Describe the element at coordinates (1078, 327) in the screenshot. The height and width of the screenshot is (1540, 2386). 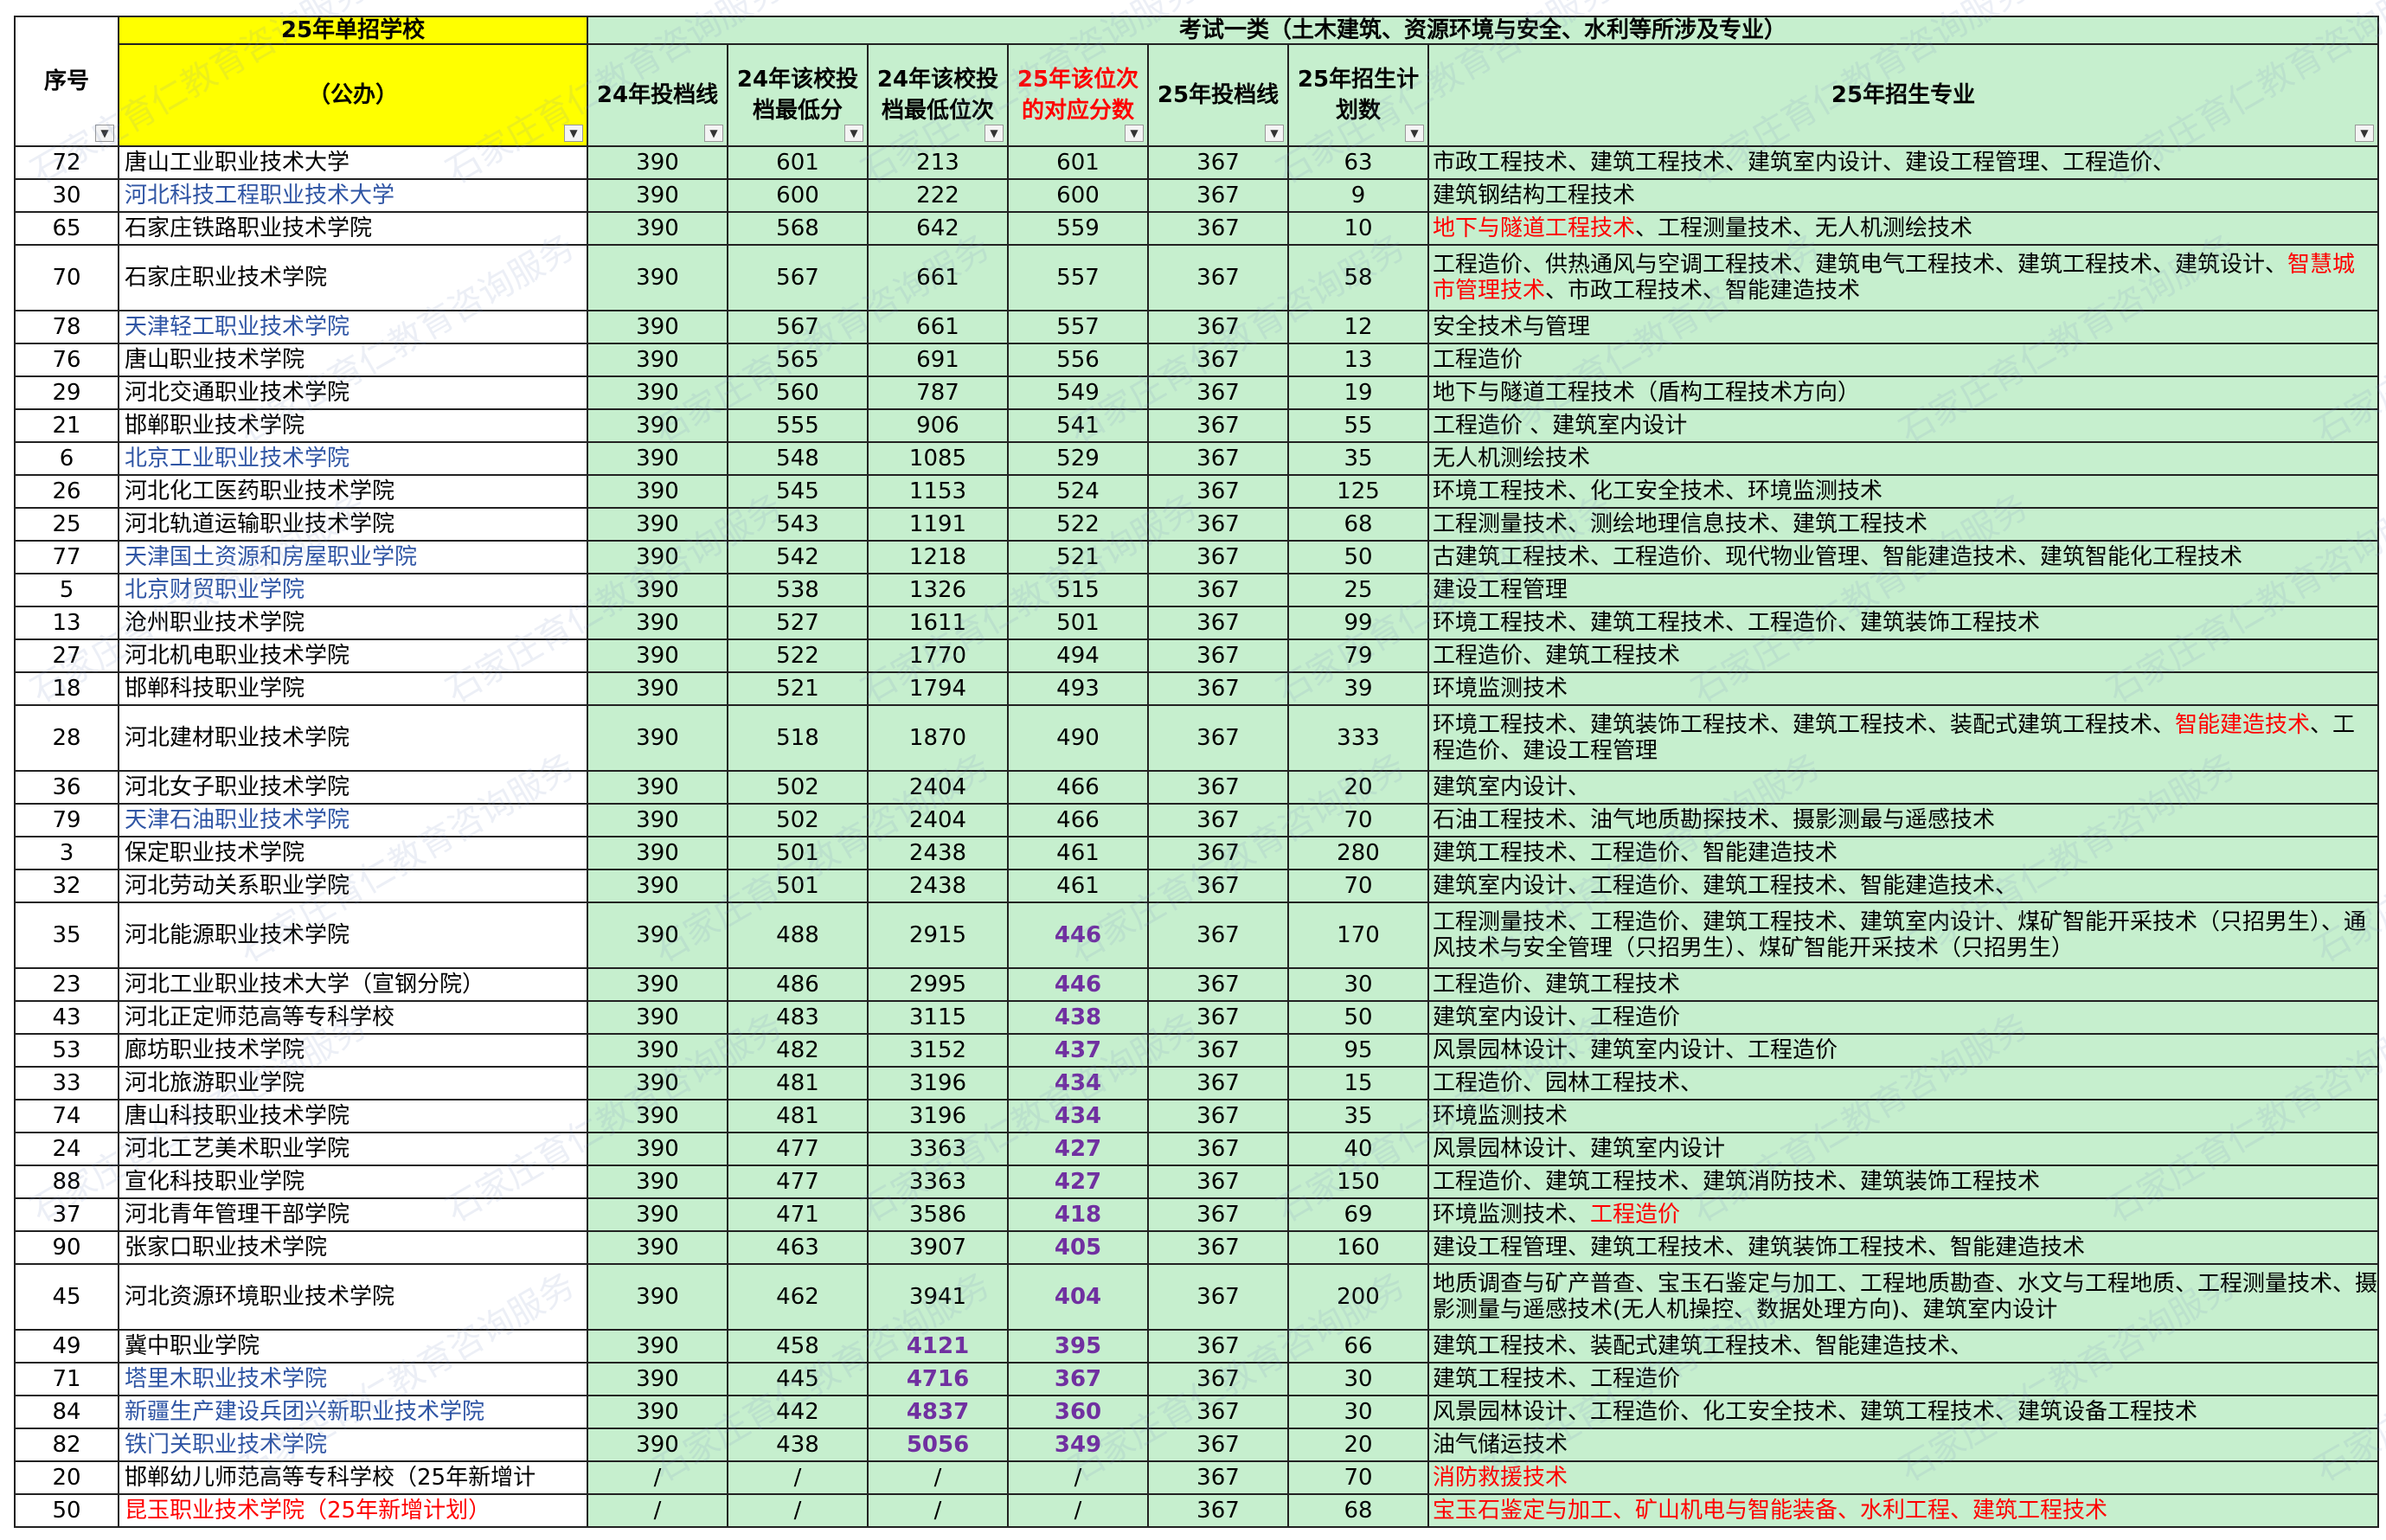
I see `cell-25-rank-score: 557` at that location.